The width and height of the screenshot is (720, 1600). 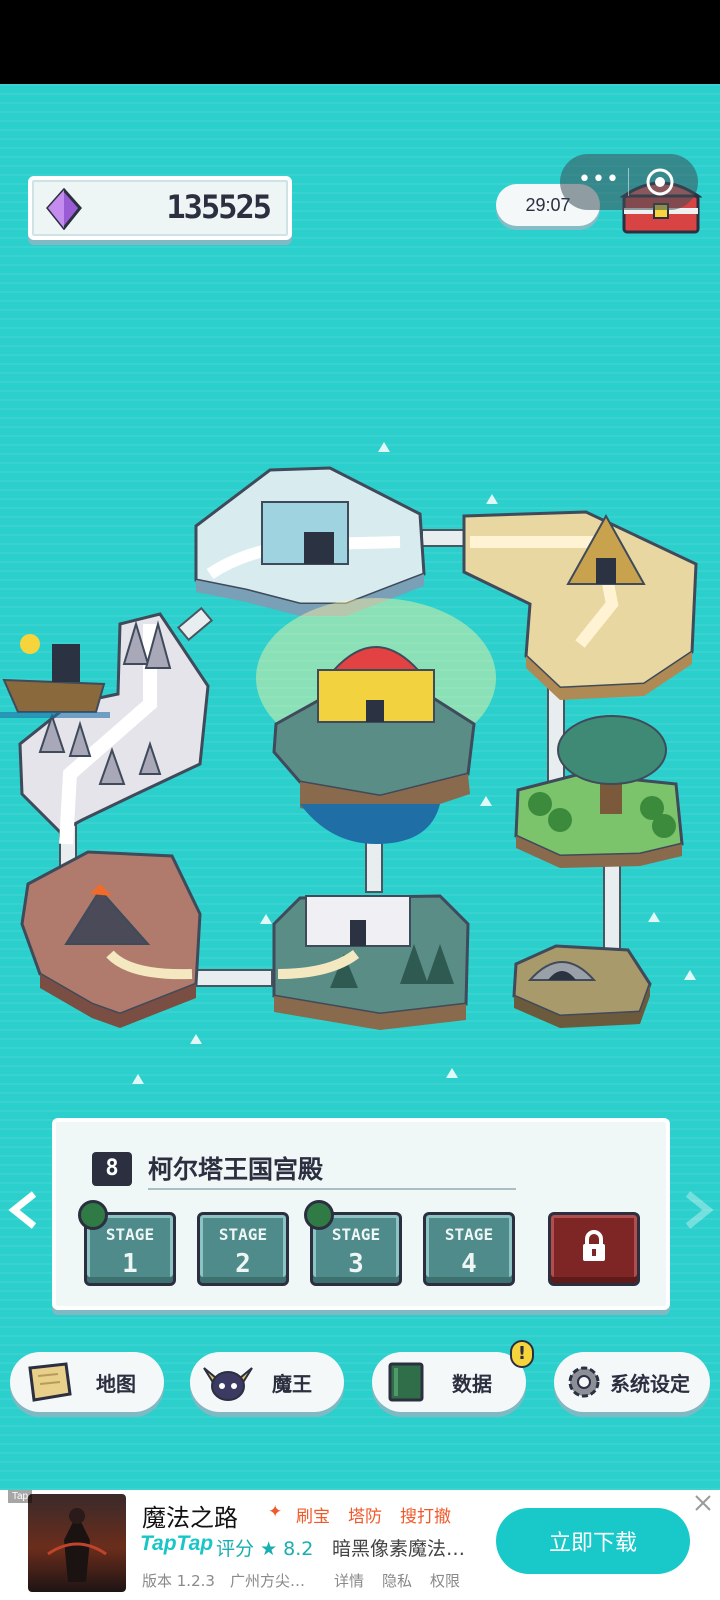 What do you see at coordinates (425, 1517) in the screenshot?
I see `ad-chip-3: 搜打撤` at bounding box center [425, 1517].